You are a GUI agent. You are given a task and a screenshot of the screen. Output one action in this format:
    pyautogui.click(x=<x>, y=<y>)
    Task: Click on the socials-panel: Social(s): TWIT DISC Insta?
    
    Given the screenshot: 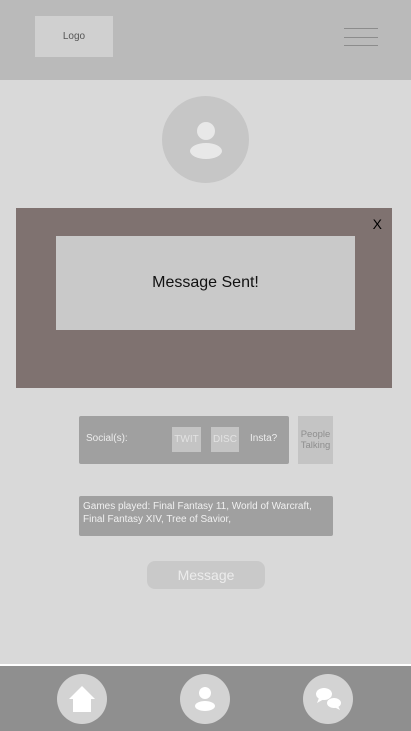 What is the action you would take?
    pyautogui.click(x=184, y=440)
    